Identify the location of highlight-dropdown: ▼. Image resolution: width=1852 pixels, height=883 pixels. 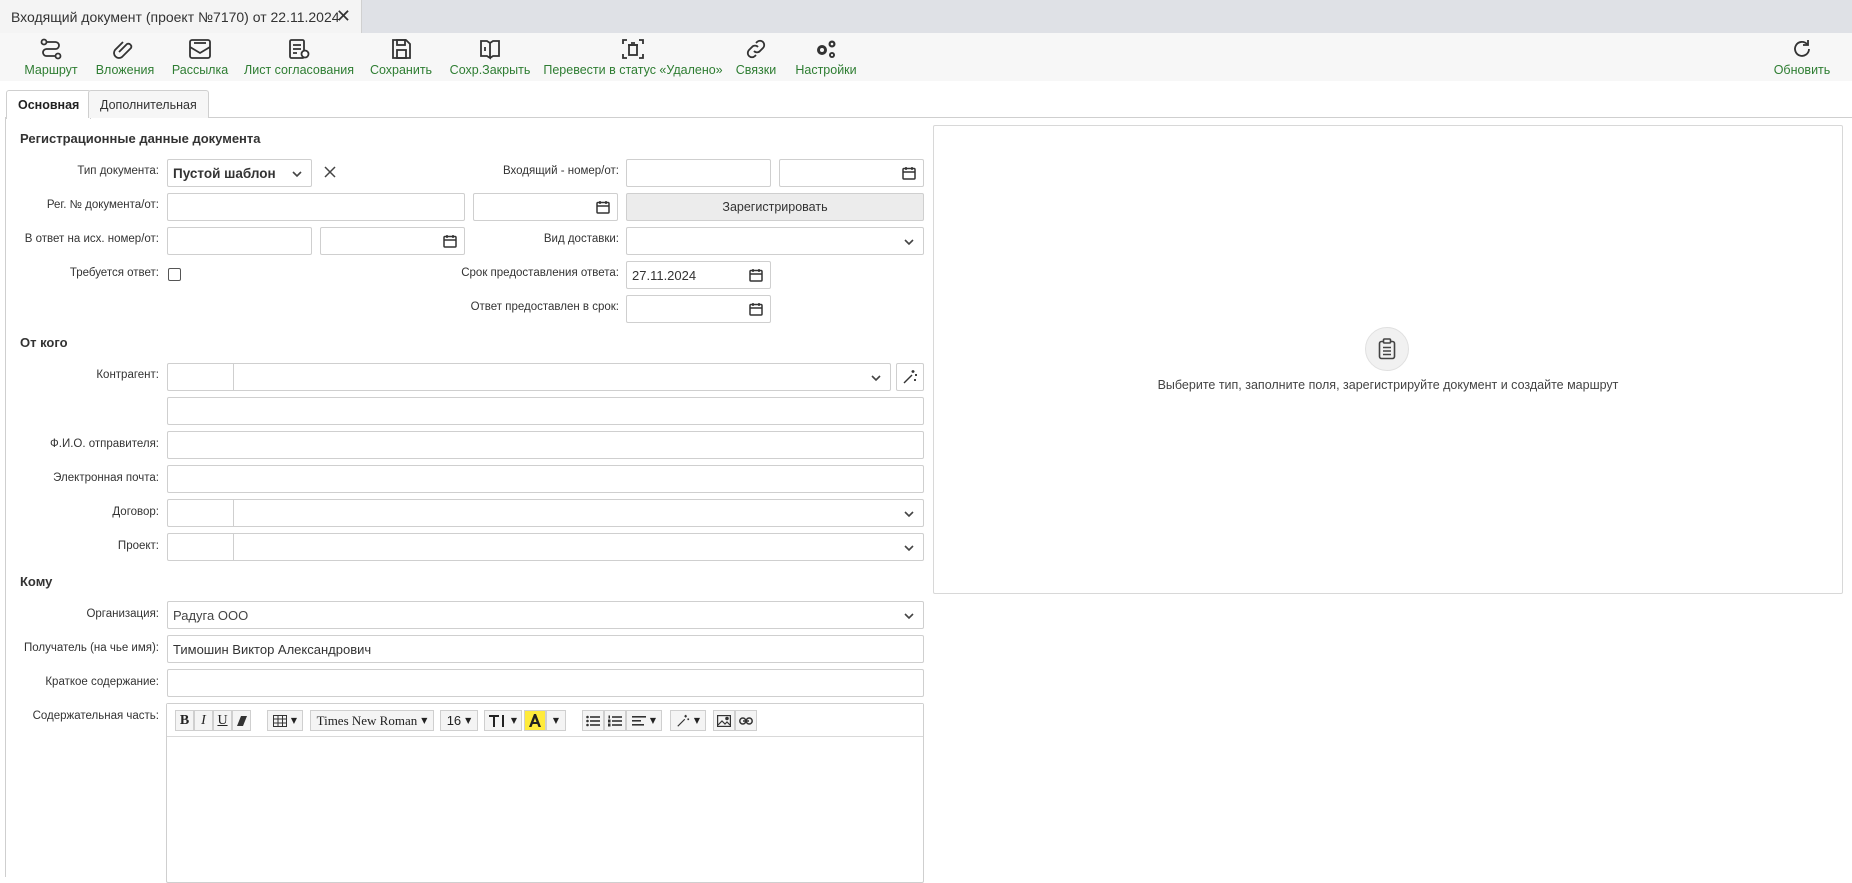
(556, 720).